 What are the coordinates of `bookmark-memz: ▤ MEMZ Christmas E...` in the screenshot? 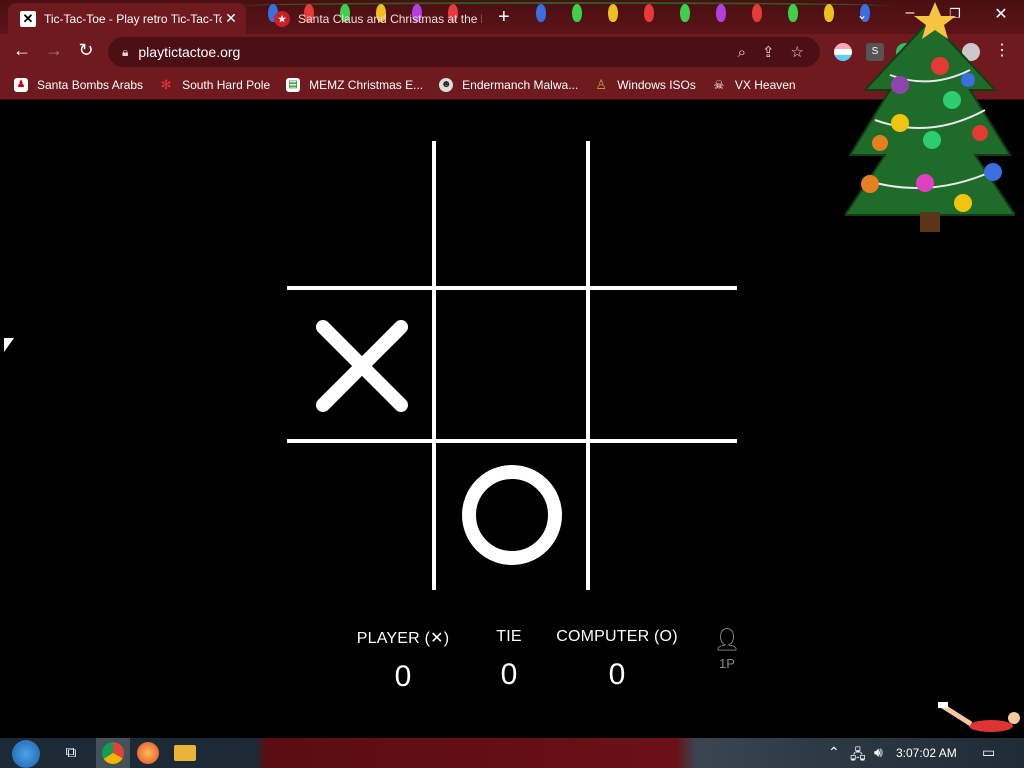 It's located at (355, 84).